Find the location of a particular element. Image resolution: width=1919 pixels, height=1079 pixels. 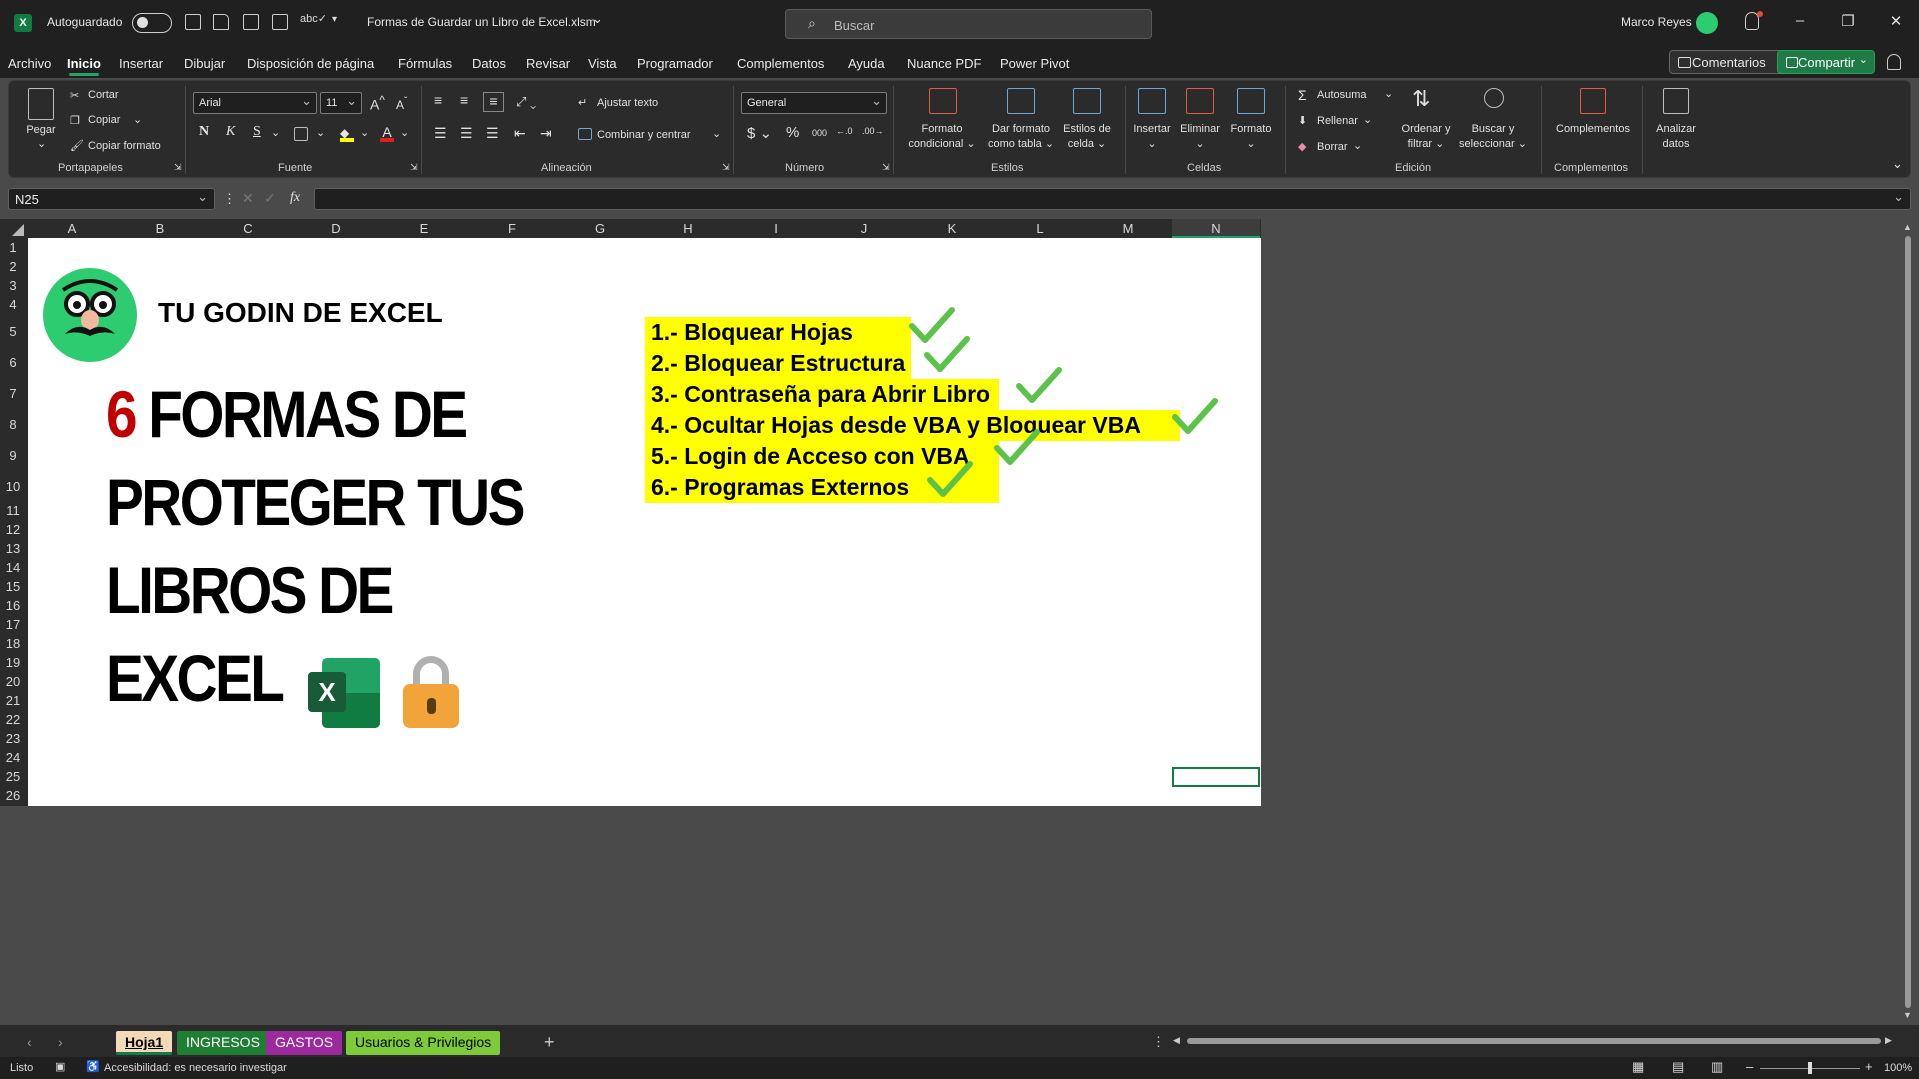

sheet-tab-usuarios: Usuarios & Privilegios is located at coordinates (423, 1043).